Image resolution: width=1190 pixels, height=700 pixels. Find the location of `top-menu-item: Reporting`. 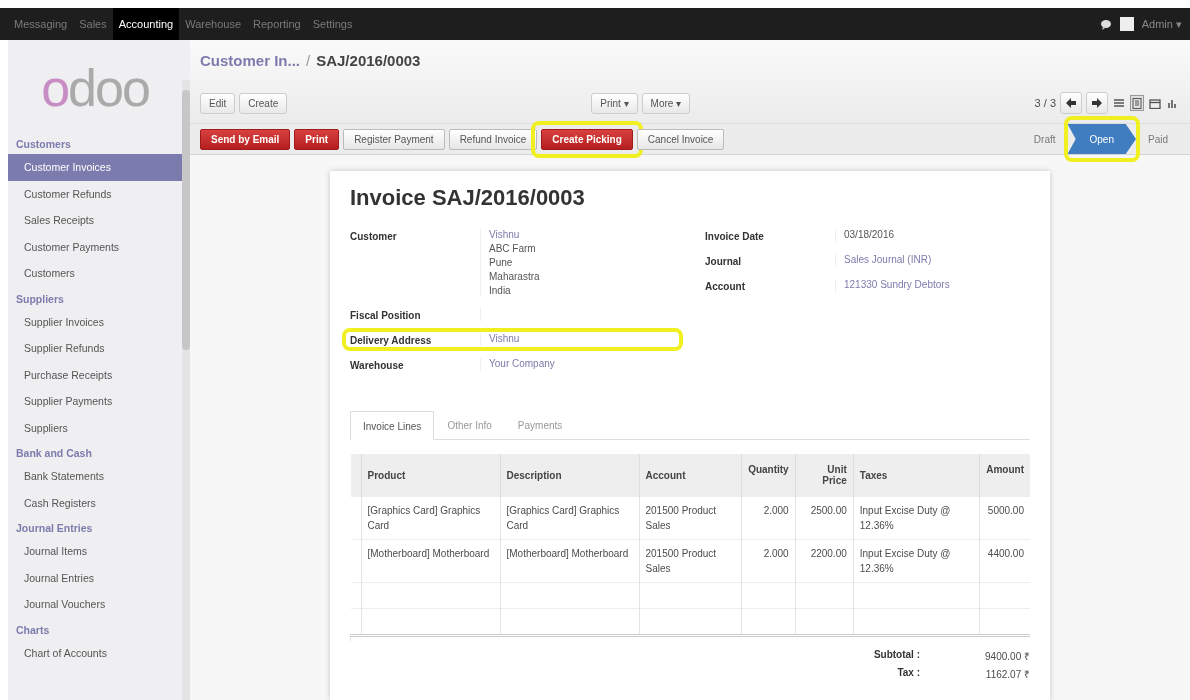

top-menu-item: Reporting is located at coordinates (277, 24).